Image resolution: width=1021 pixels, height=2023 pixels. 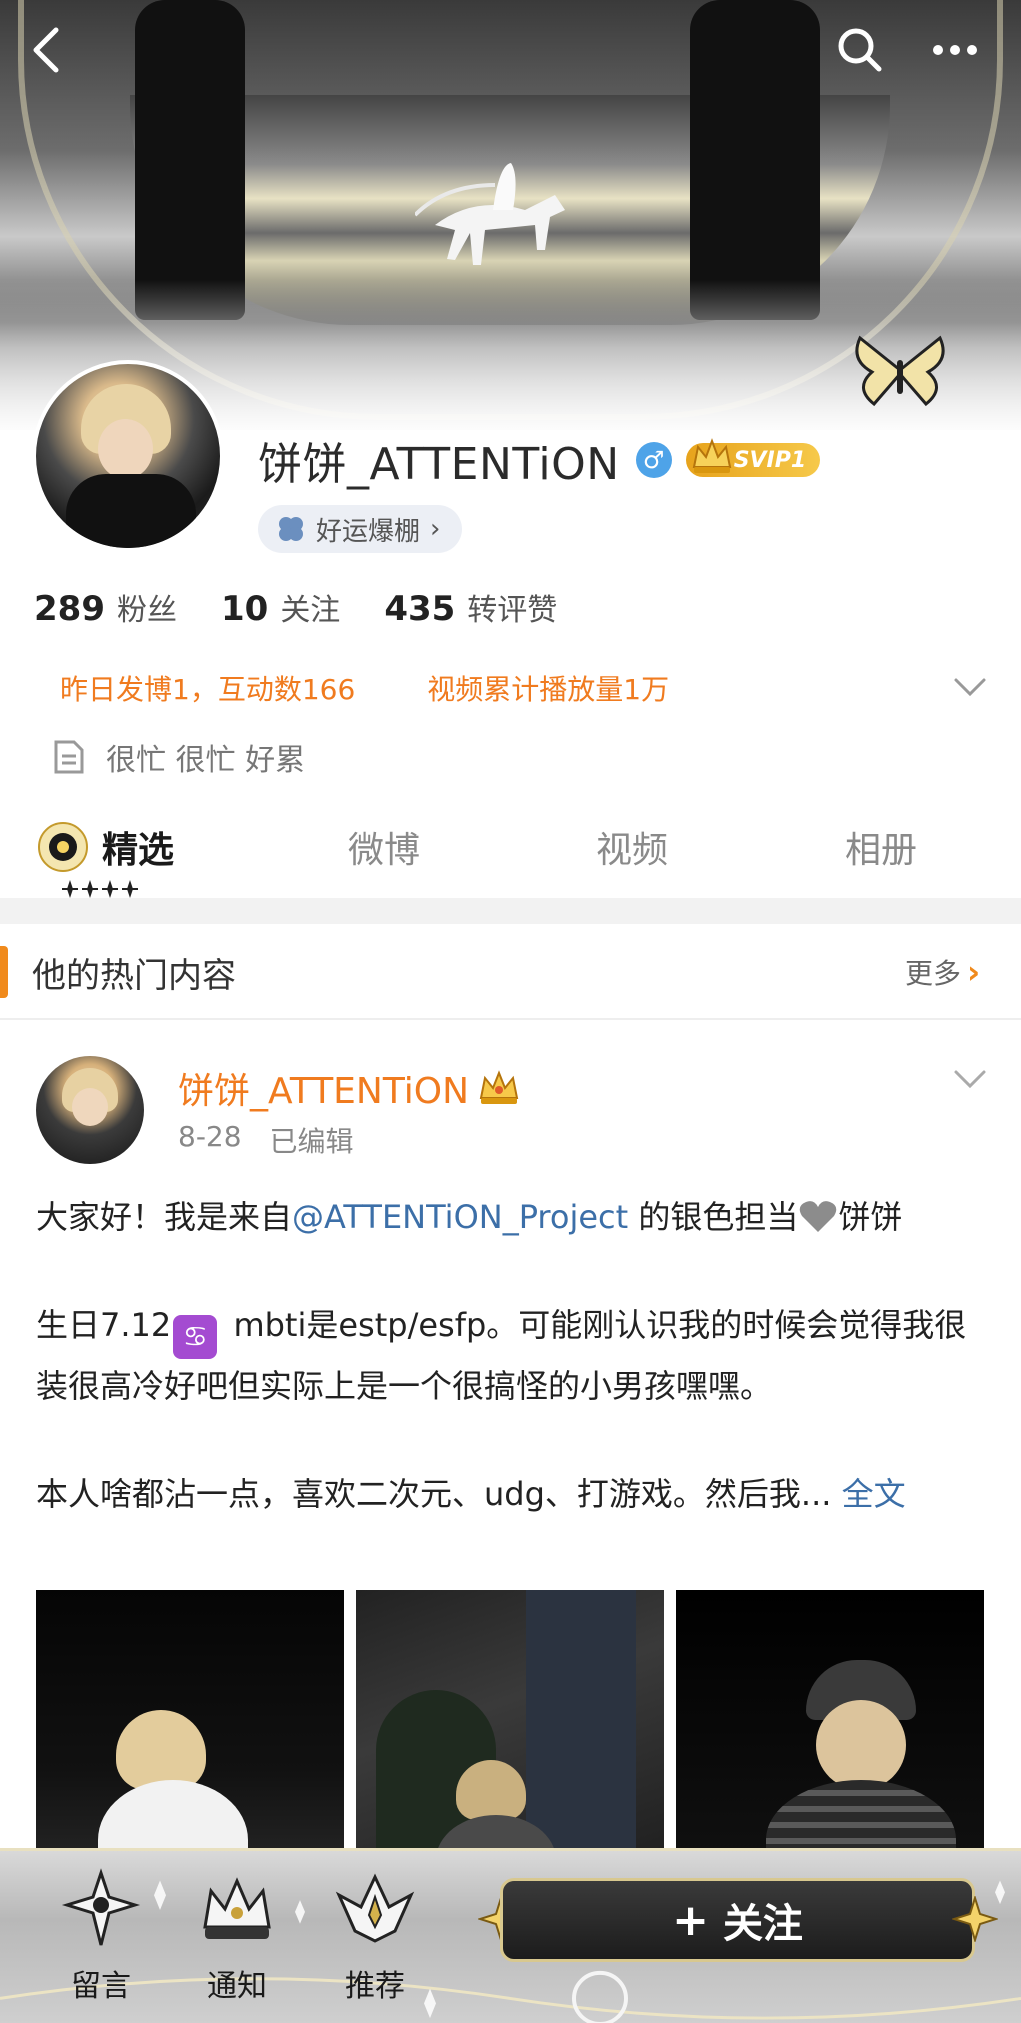 What do you see at coordinates (860, 50) in the screenshot?
I see `search-icon` at bounding box center [860, 50].